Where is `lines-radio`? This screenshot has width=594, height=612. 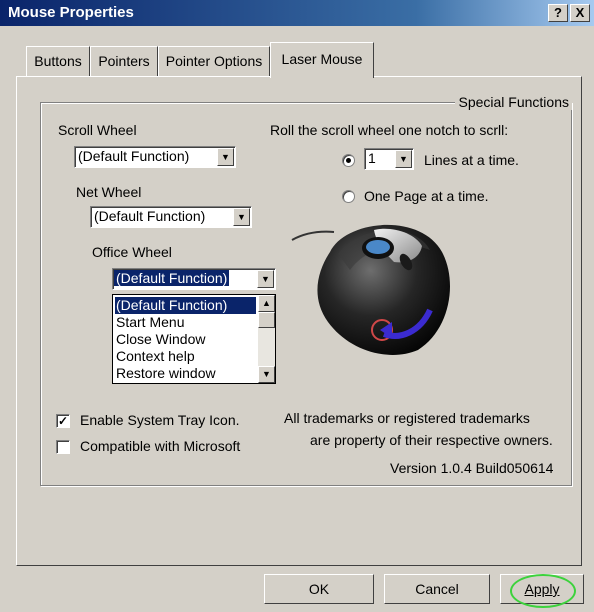
lines-radio is located at coordinates (348, 160).